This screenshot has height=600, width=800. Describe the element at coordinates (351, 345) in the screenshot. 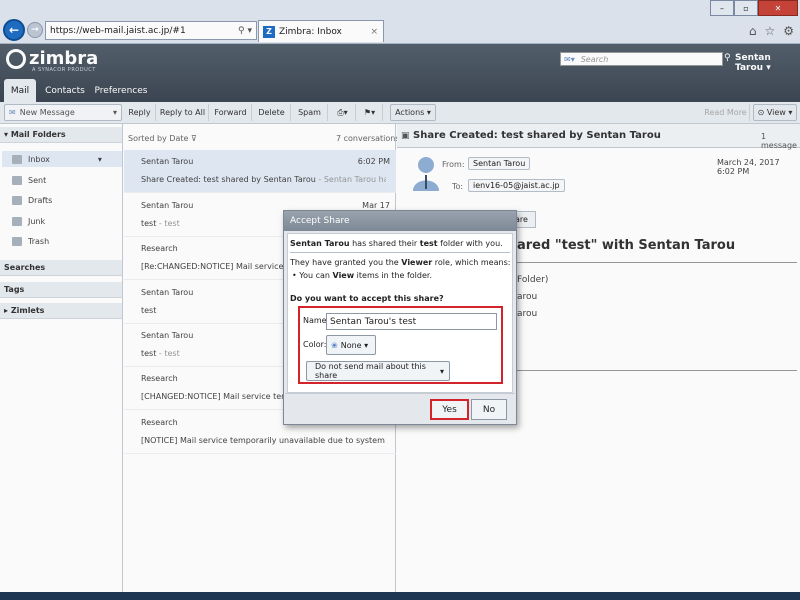

I see `color-select: ❀ None ▾` at that location.